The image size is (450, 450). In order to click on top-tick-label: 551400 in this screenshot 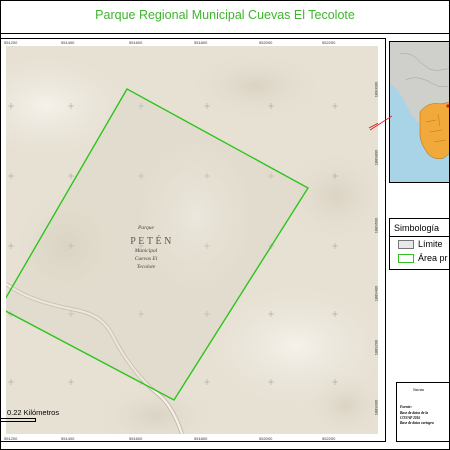, I will do `click(68, 42)`.